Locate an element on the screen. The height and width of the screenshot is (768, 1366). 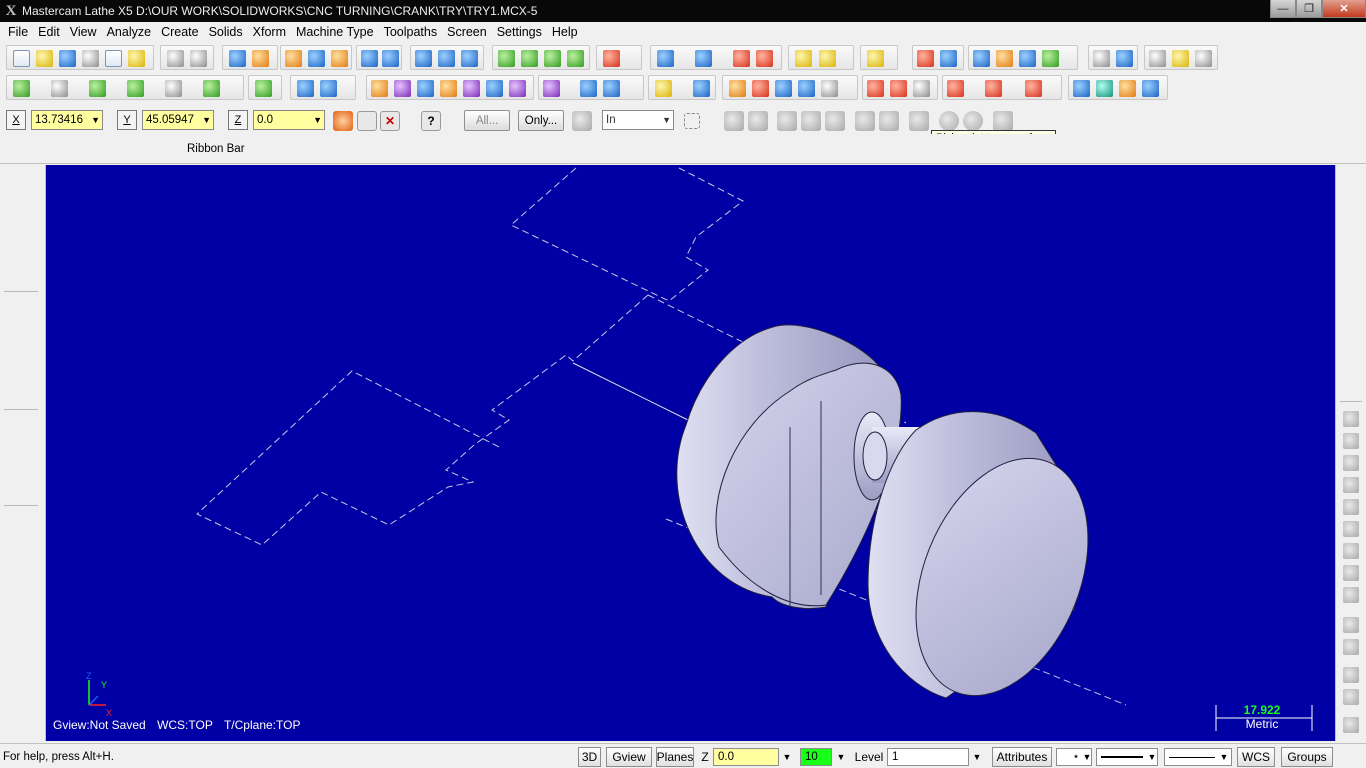
eraser-icon is located at coordinates (741, 58).